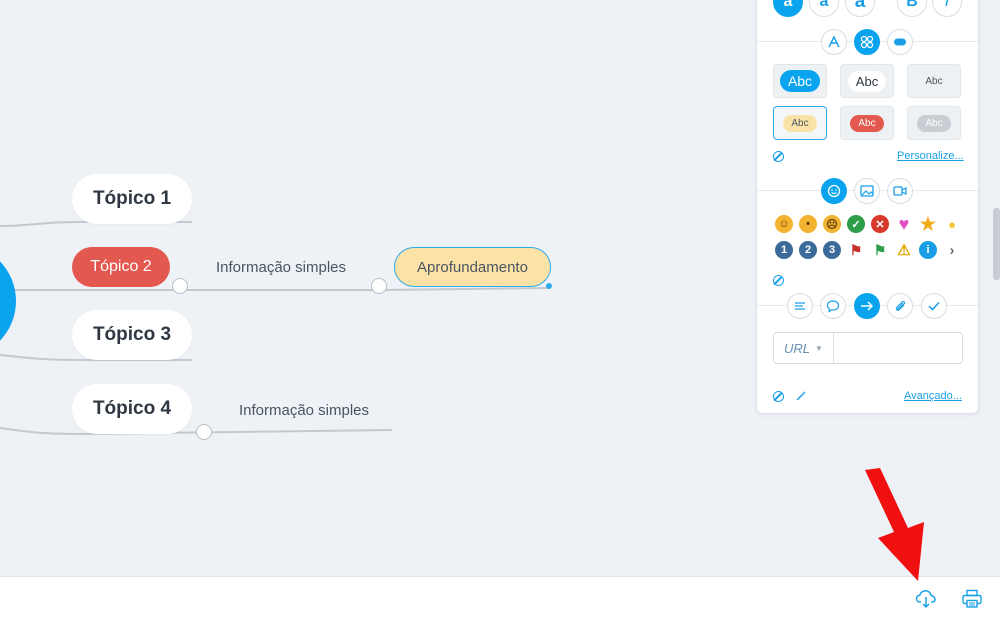 This screenshot has width=1000, height=619. What do you see at coordinates (912, 8) in the screenshot?
I see `bold-button: B` at bounding box center [912, 8].